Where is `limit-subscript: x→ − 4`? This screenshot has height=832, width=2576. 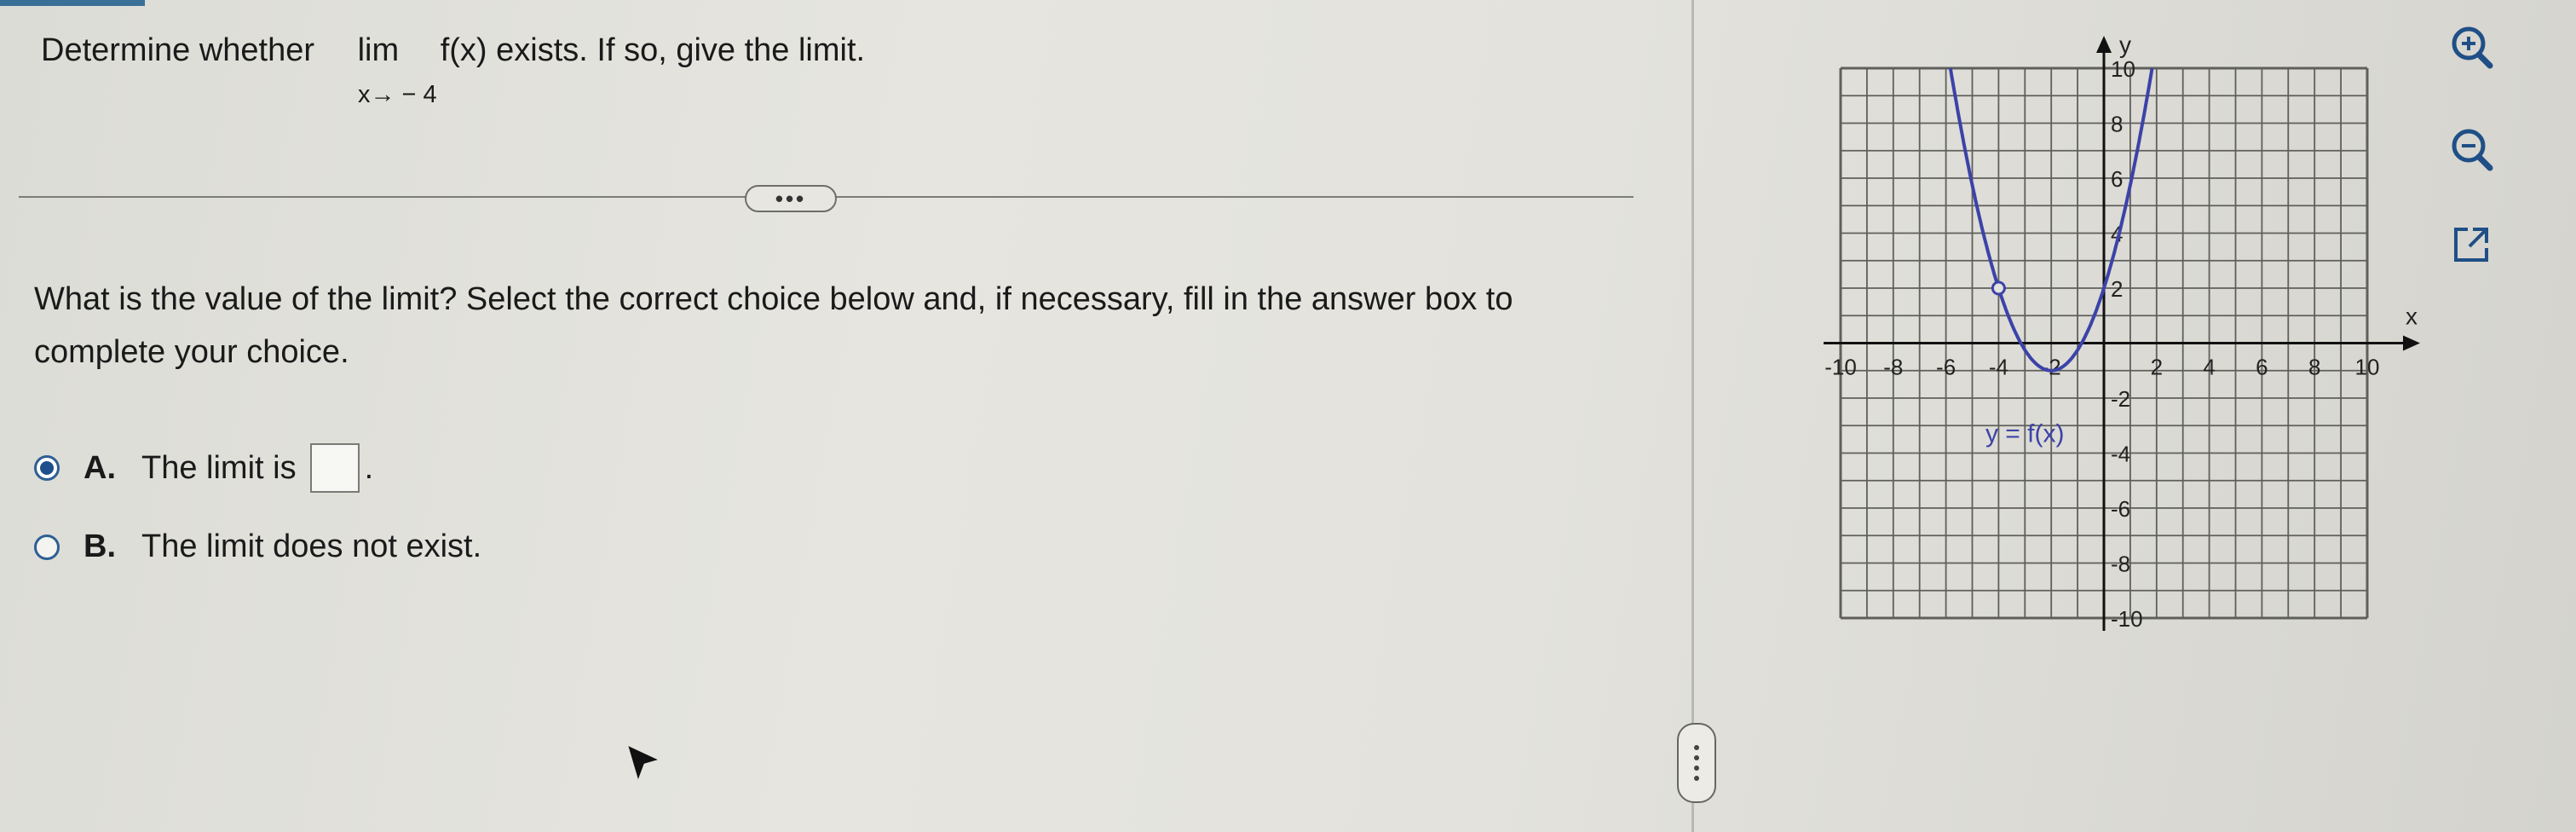
limit-subscript: x→ − 4 is located at coordinates (397, 94).